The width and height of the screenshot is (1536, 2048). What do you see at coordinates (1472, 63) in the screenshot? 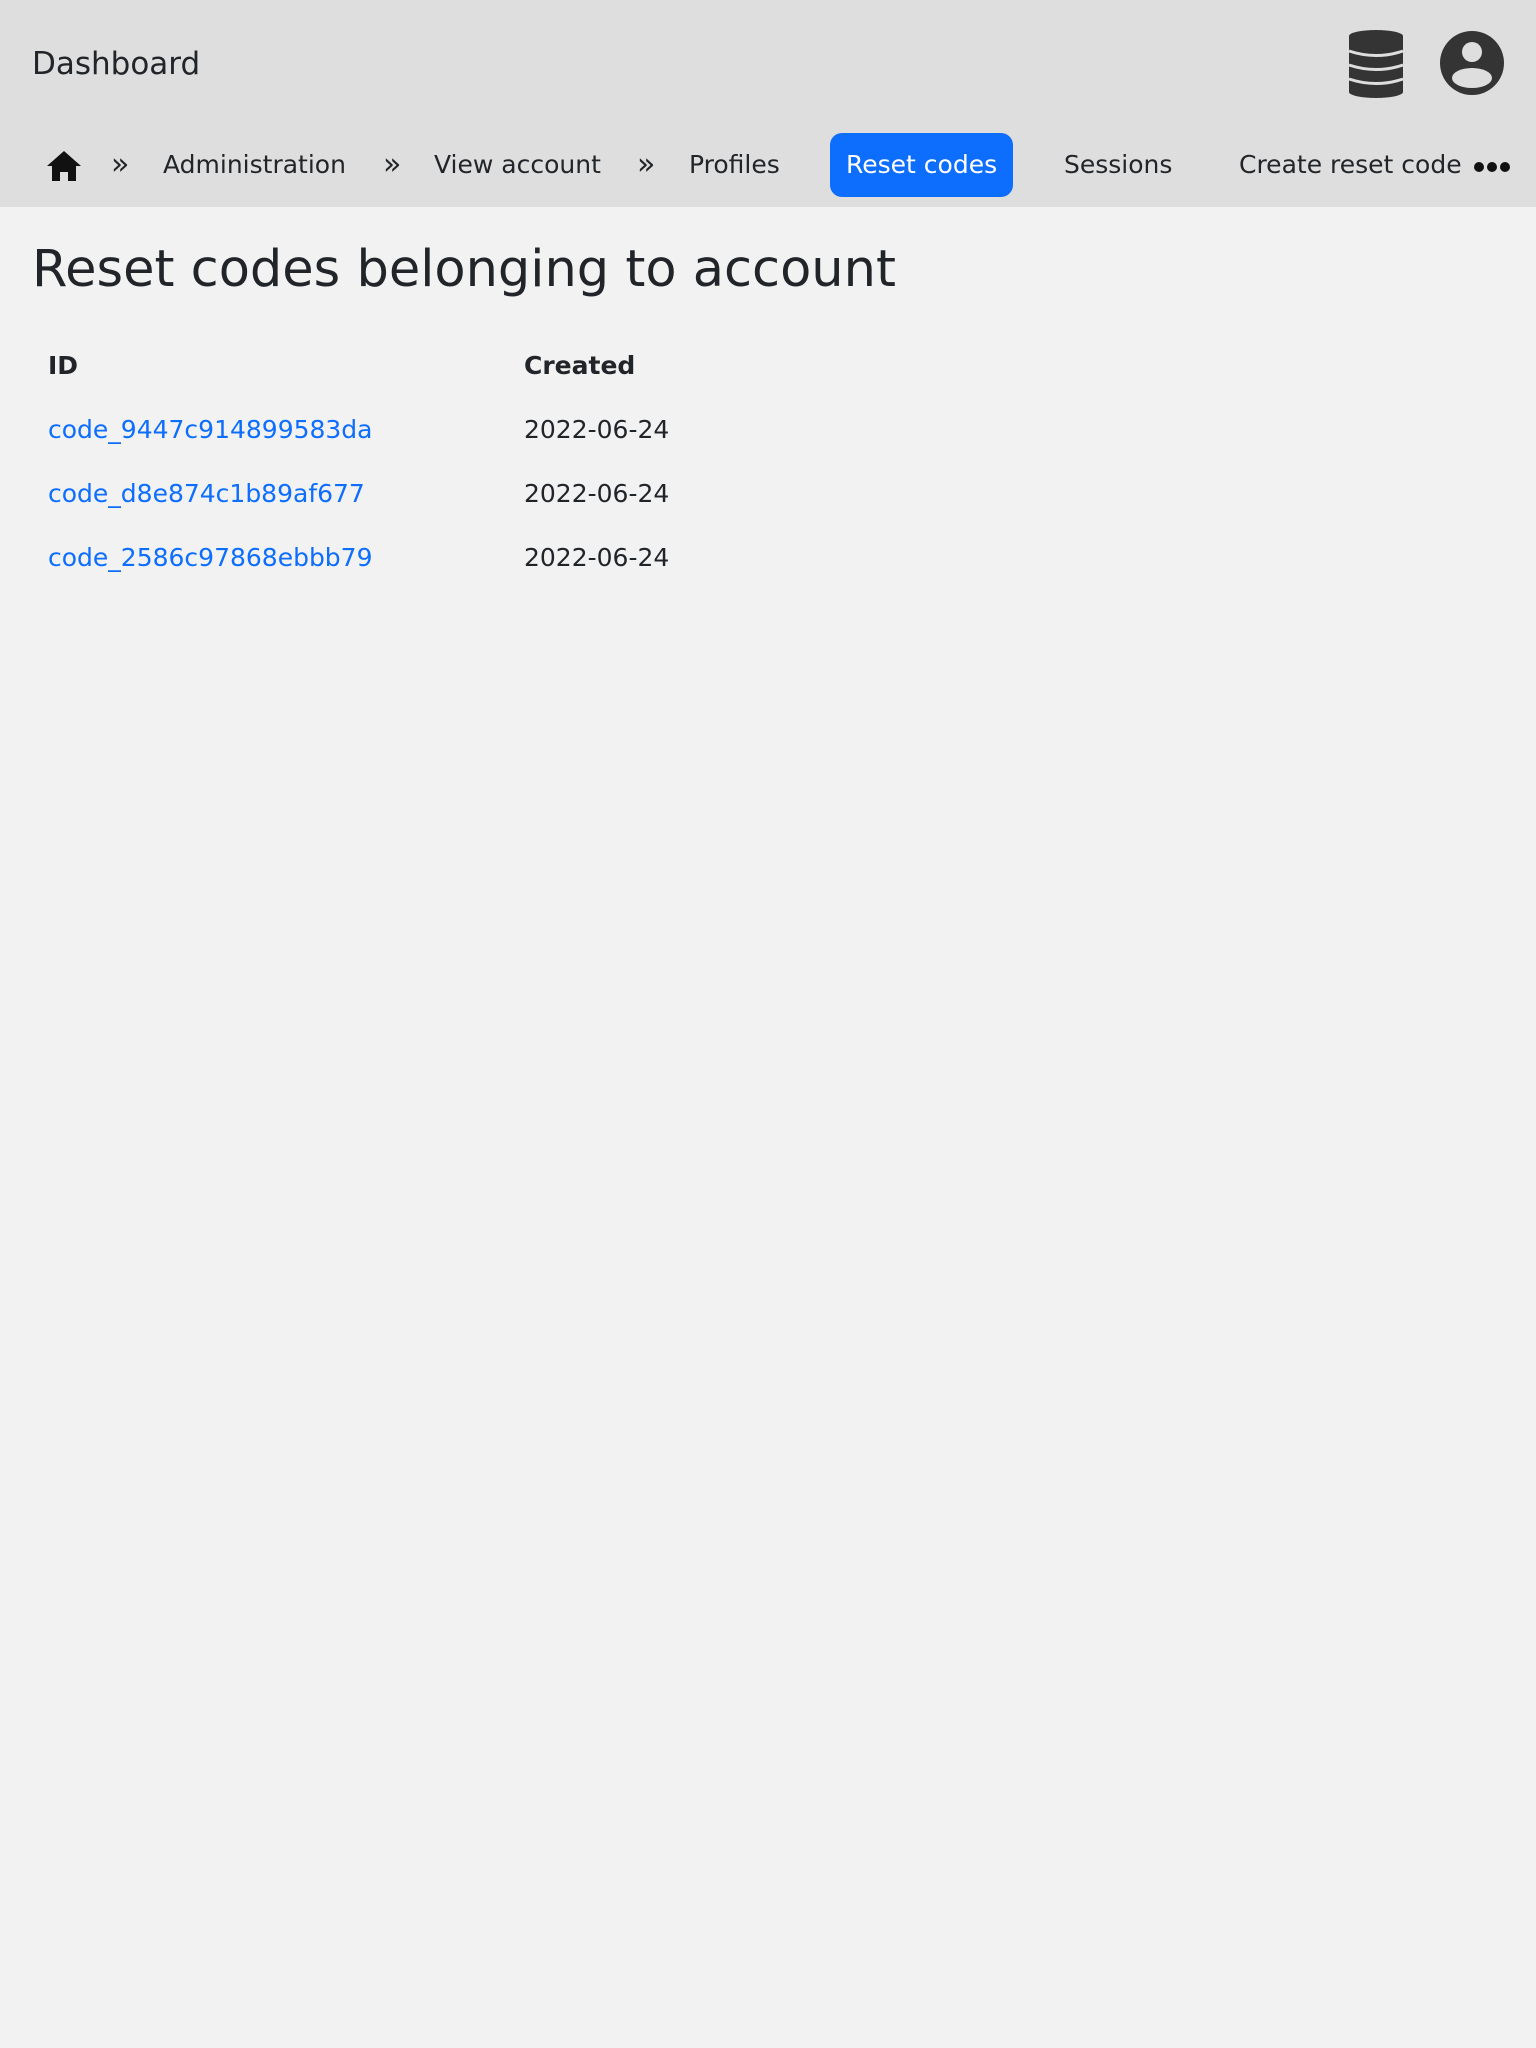
I see `user-circle-icon` at bounding box center [1472, 63].